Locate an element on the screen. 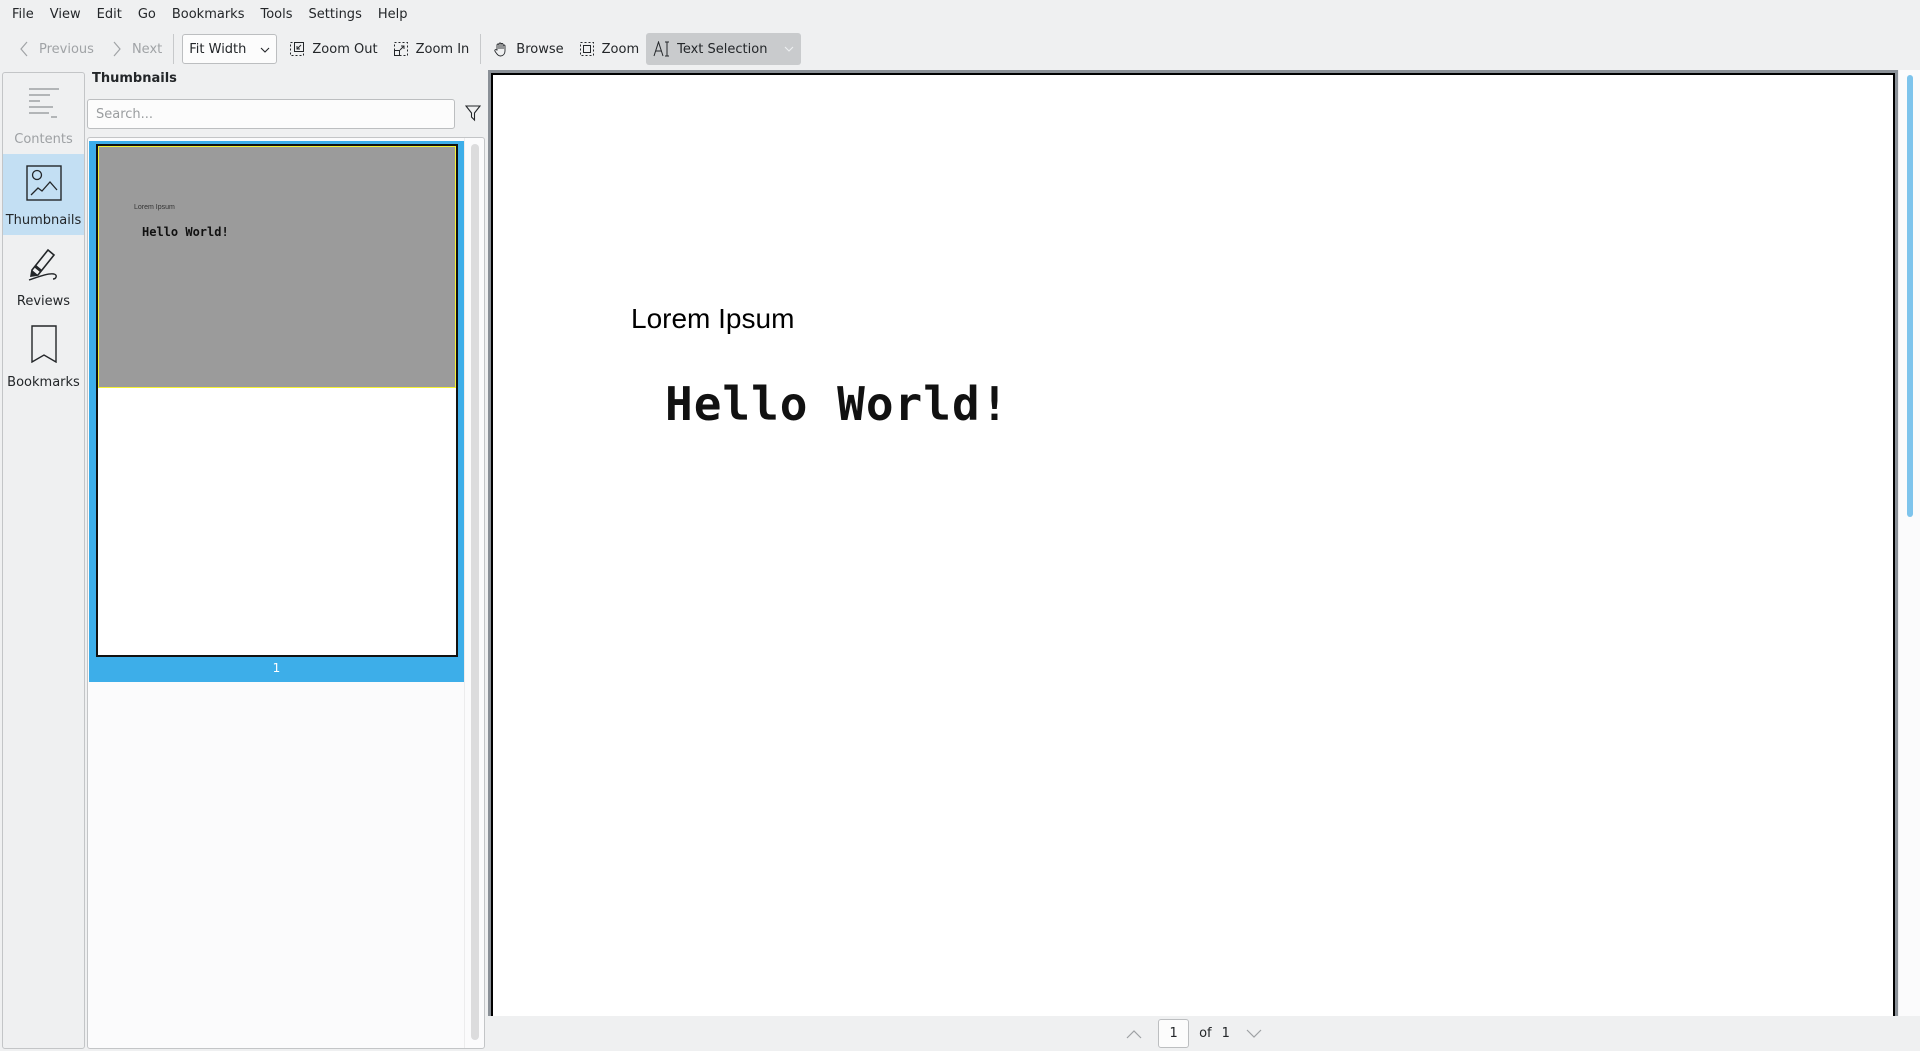 Image resolution: width=1920 pixels, height=1051 pixels. chevron-right-icon is located at coordinates (117, 49).